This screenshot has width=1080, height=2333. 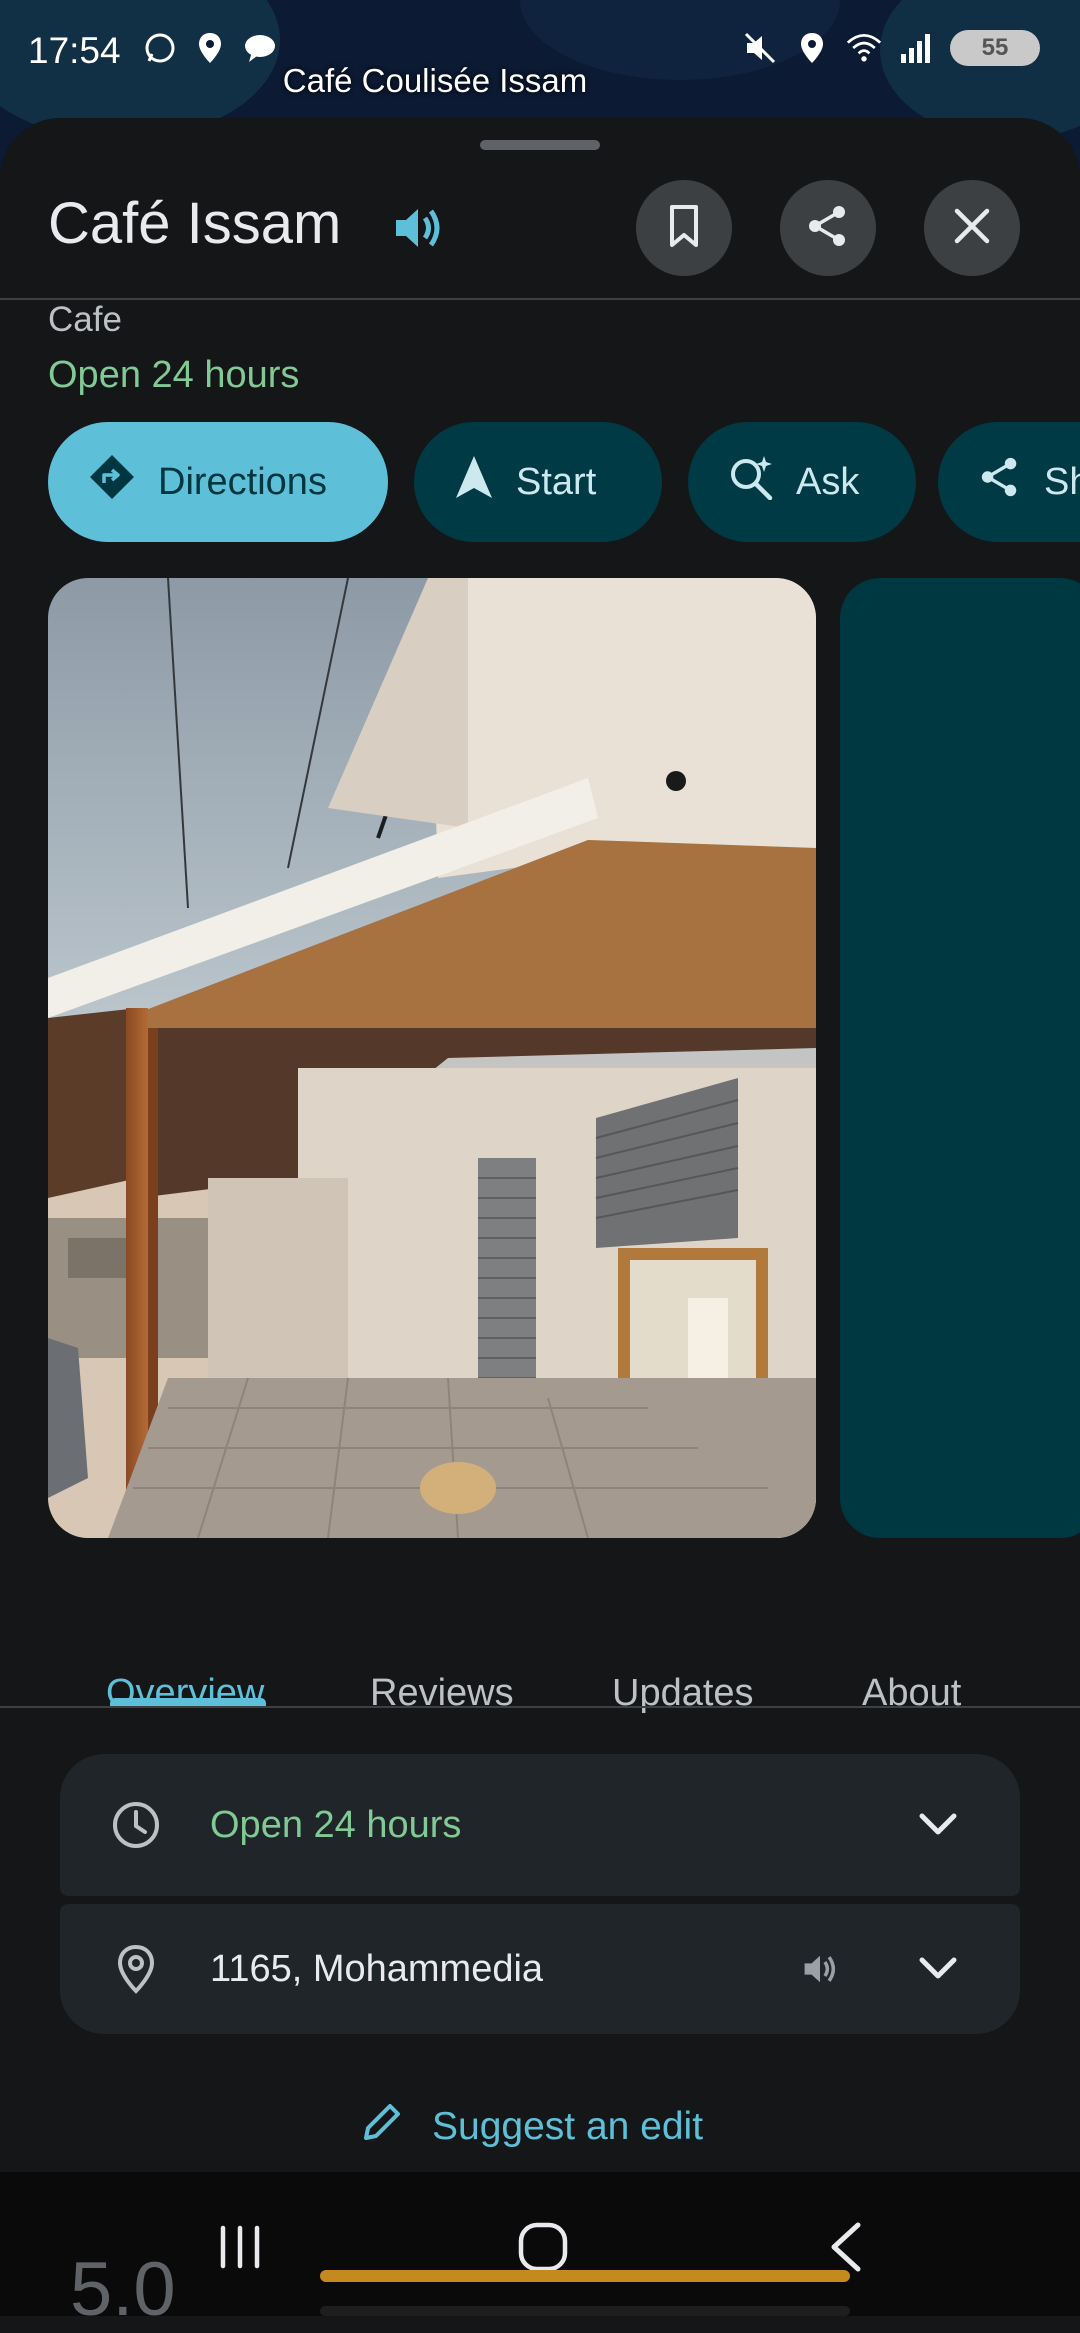 I want to click on address-text: 1165, Mohammedia, so click(x=377, y=1968).